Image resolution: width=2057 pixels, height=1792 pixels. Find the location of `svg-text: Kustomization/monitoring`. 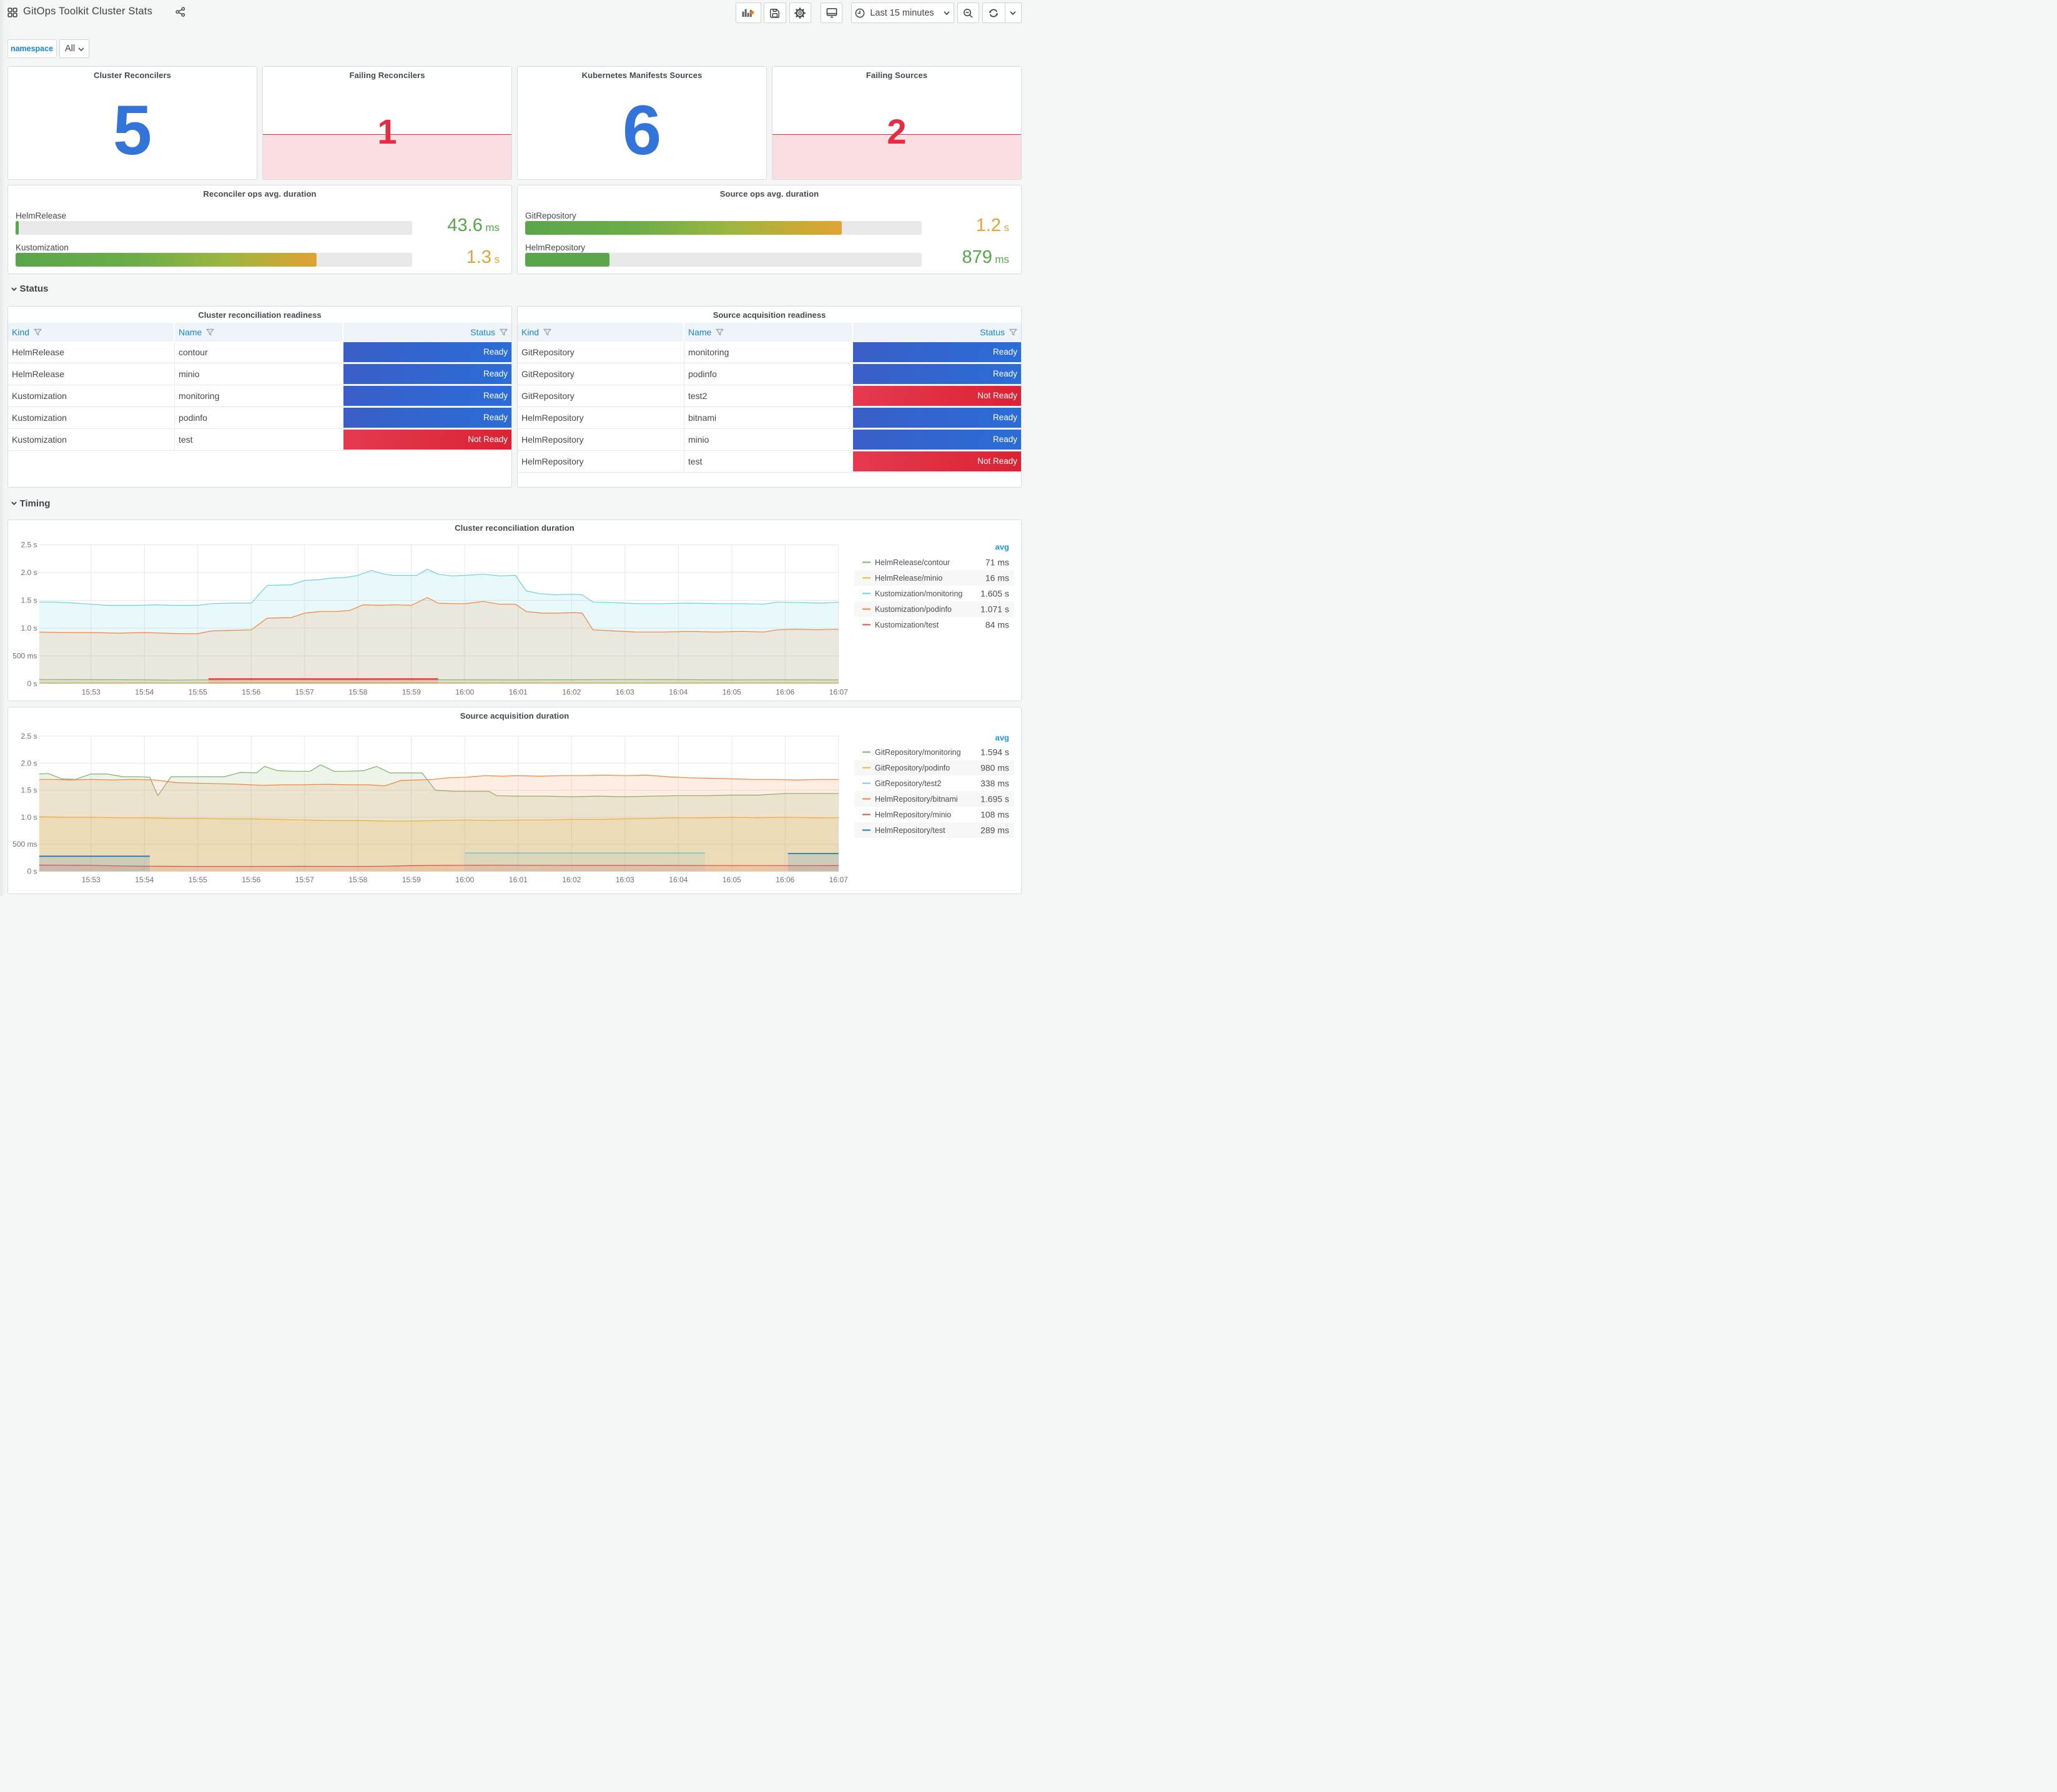

svg-text: Kustomization/monitoring is located at coordinates (918, 593).